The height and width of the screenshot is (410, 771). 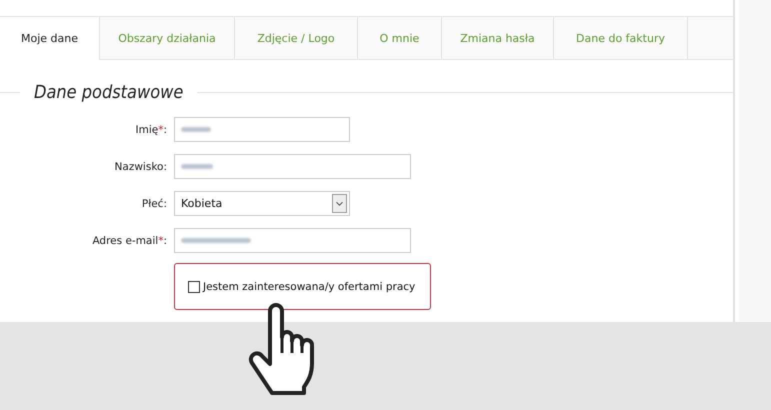 I want to click on field-label: Adres e-mail*:, so click(x=129, y=240).